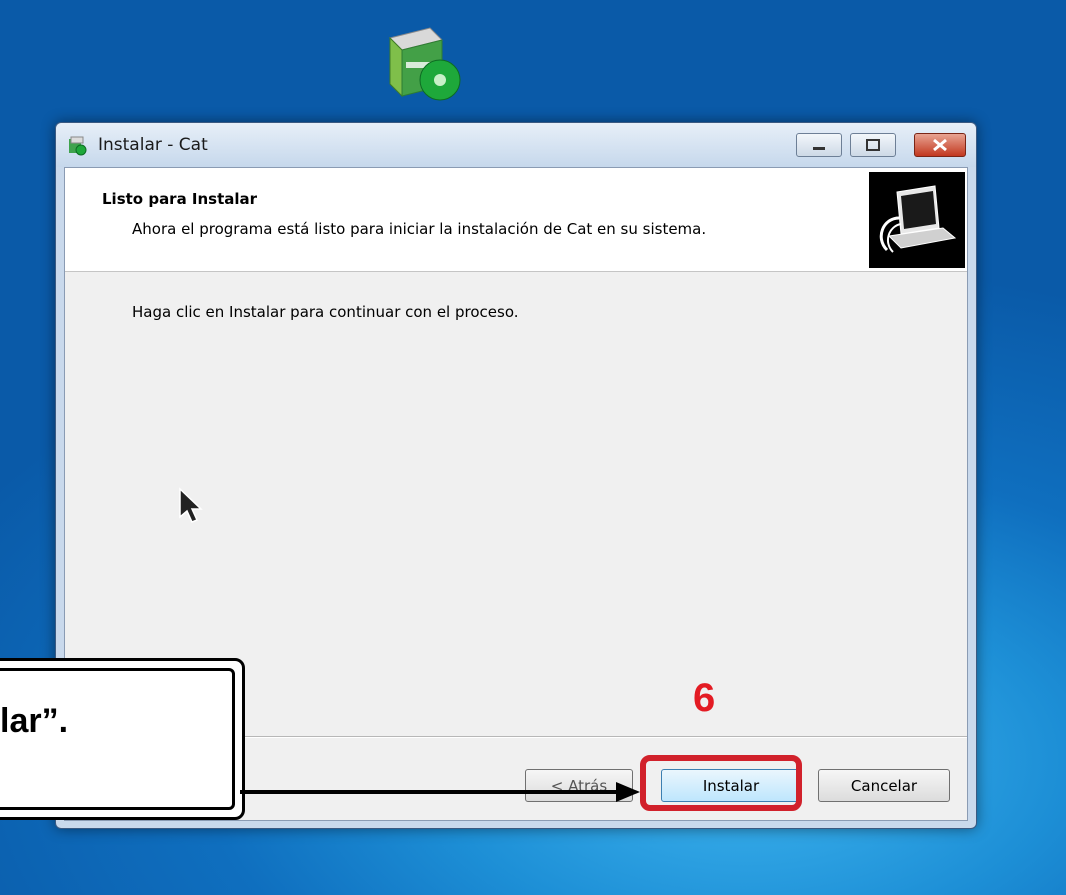 This screenshot has width=1066, height=895. I want to click on mouse-pointer-icon, so click(191, 505).